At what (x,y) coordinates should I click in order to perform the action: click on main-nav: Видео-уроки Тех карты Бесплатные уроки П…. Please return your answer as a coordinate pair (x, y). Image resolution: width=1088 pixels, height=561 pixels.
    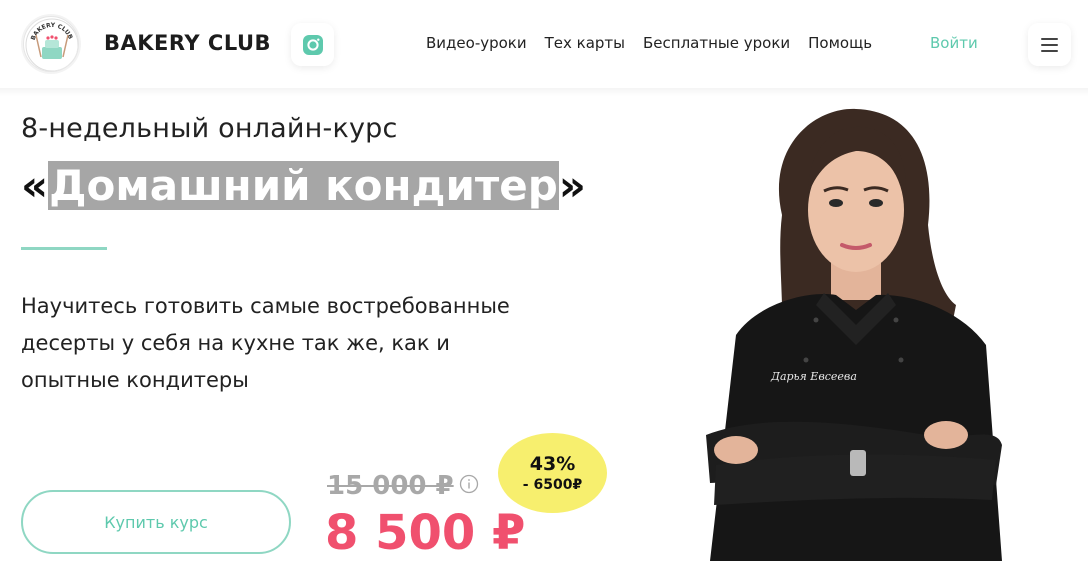
    Looking at the image, I should click on (649, 43).